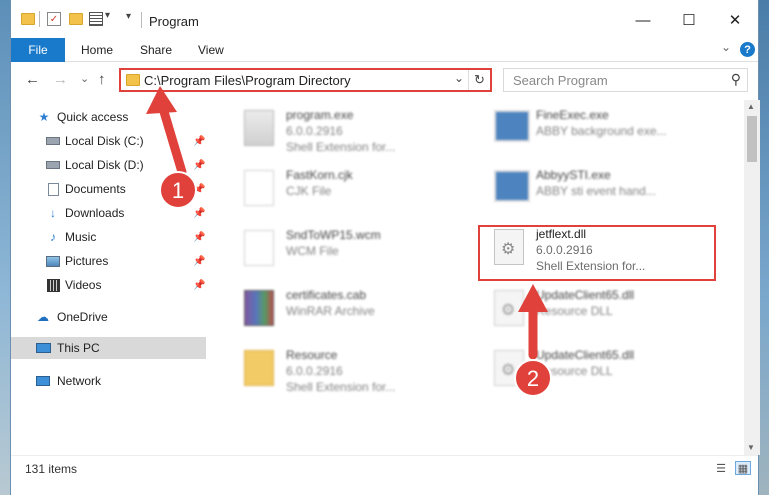 The height and width of the screenshot is (495, 769). I want to click on file-type: 6.0.0.2916, so click(314, 371).